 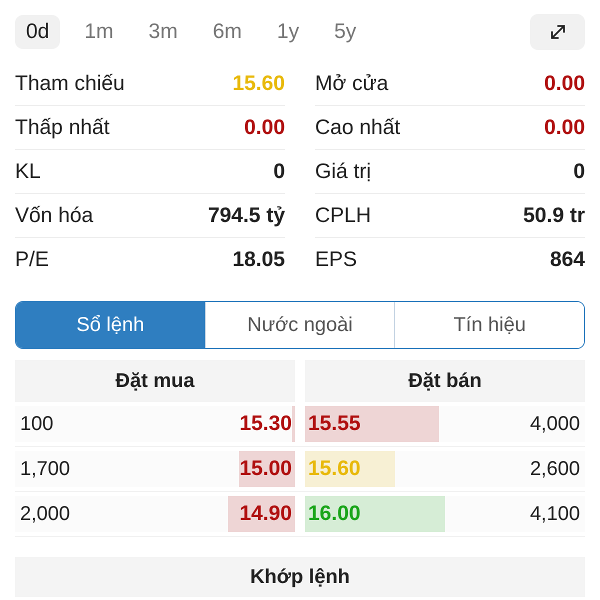 What do you see at coordinates (28, 172) in the screenshot?
I see `stat-label: KL` at bounding box center [28, 172].